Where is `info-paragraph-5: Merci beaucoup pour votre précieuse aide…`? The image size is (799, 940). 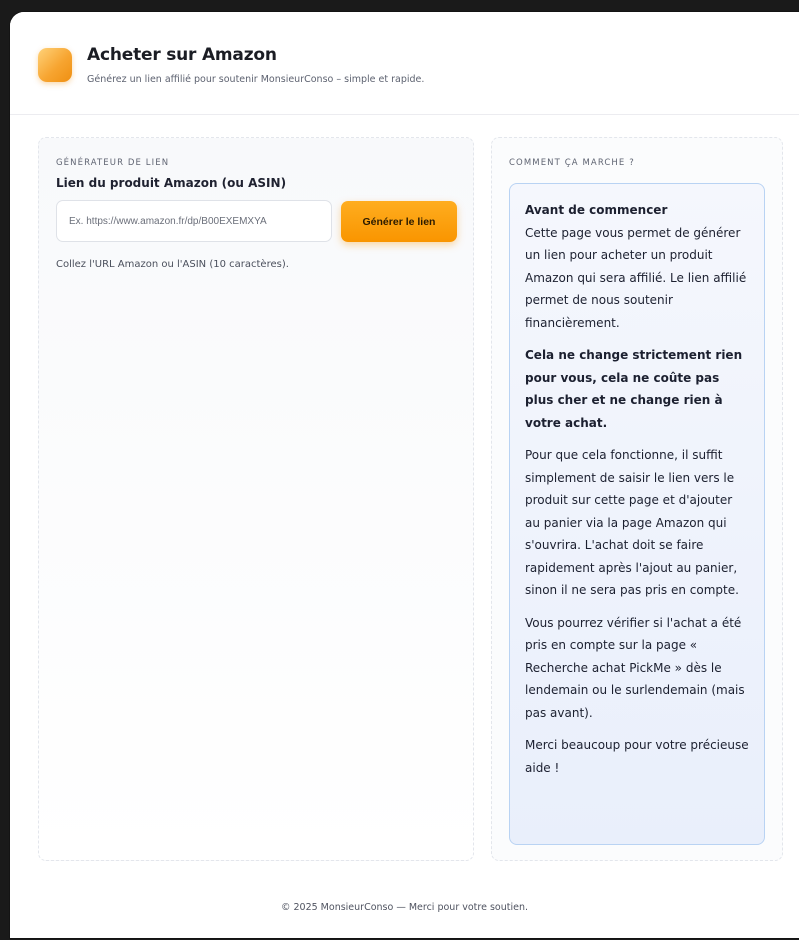 info-paragraph-5: Merci beaucoup pour votre précieuse aide… is located at coordinates (637, 756).